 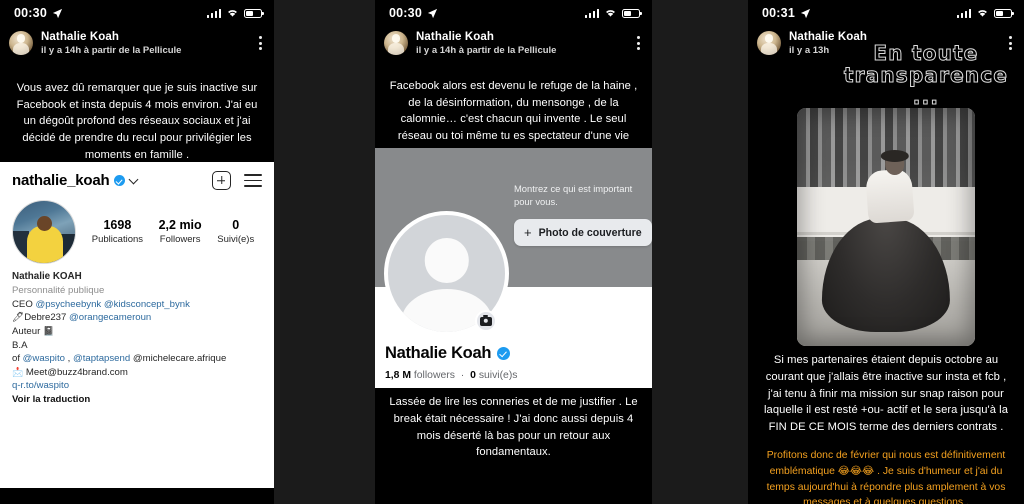 What do you see at coordinates (44, 358) in the screenshot?
I see `bio-mention-waspito: @waspito` at bounding box center [44, 358].